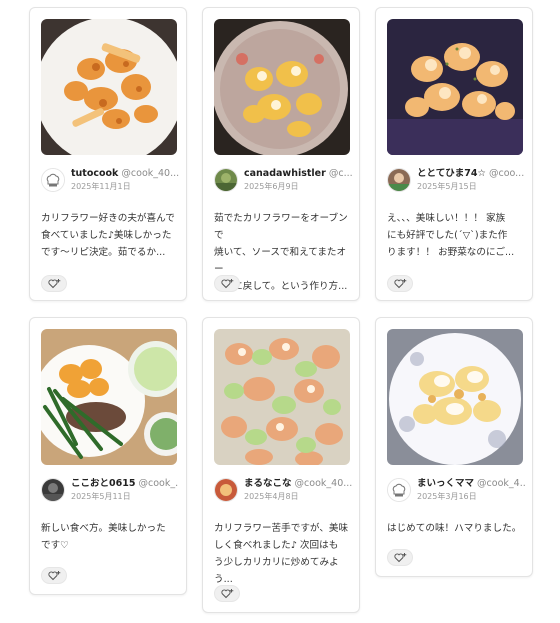 This screenshot has width=560, height=623. Describe the element at coordinates (447, 186) in the screenshot. I see `report-date: 2025年5月15日` at that location.